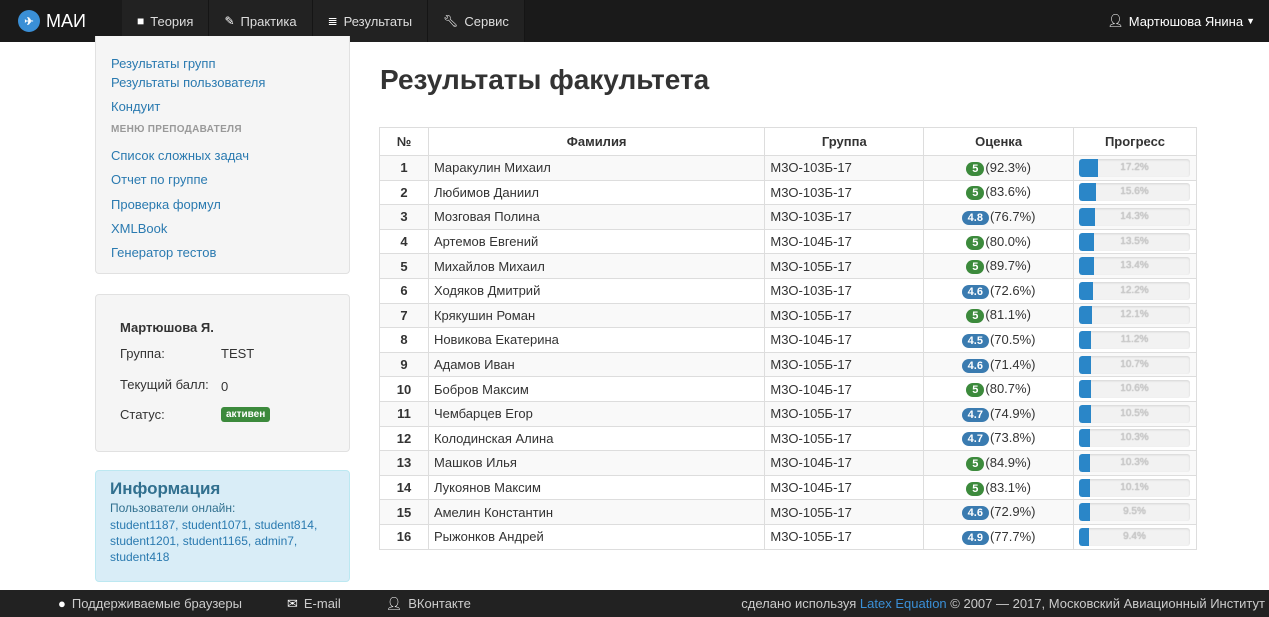 This screenshot has width=1269, height=617. Describe the element at coordinates (596, 512) in the screenshot. I see `student-name: Амелин Константин` at that location.